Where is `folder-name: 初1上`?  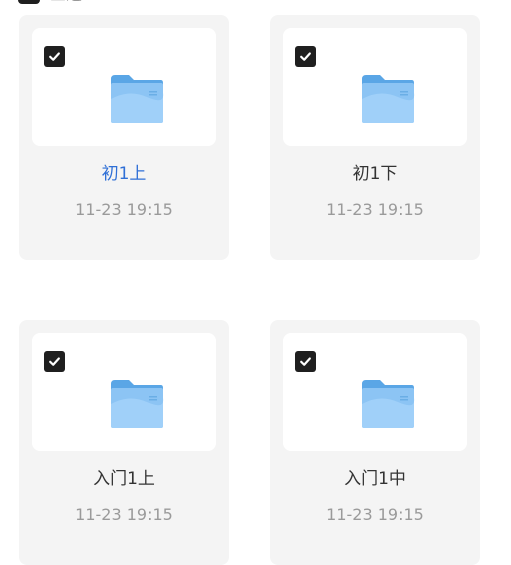 folder-name: 初1上 is located at coordinates (124, 174).